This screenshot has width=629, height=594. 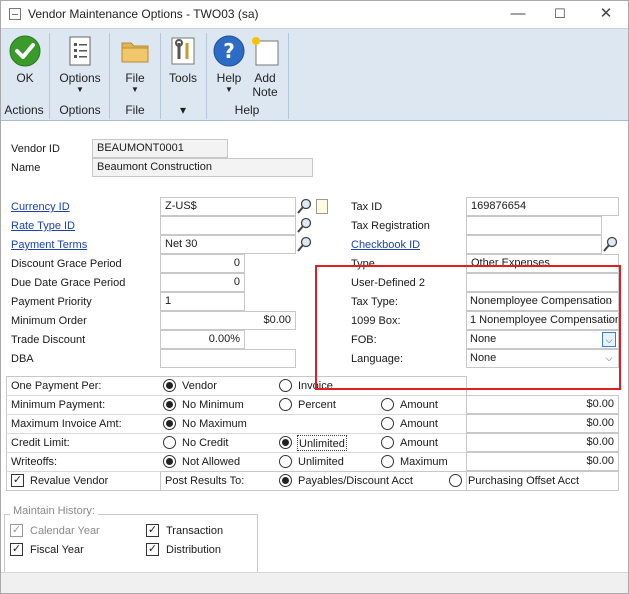 What do you see at coordinates (265, 51) in the screenshot?
I see `add-note-icon` at bounding box center [265, 51].